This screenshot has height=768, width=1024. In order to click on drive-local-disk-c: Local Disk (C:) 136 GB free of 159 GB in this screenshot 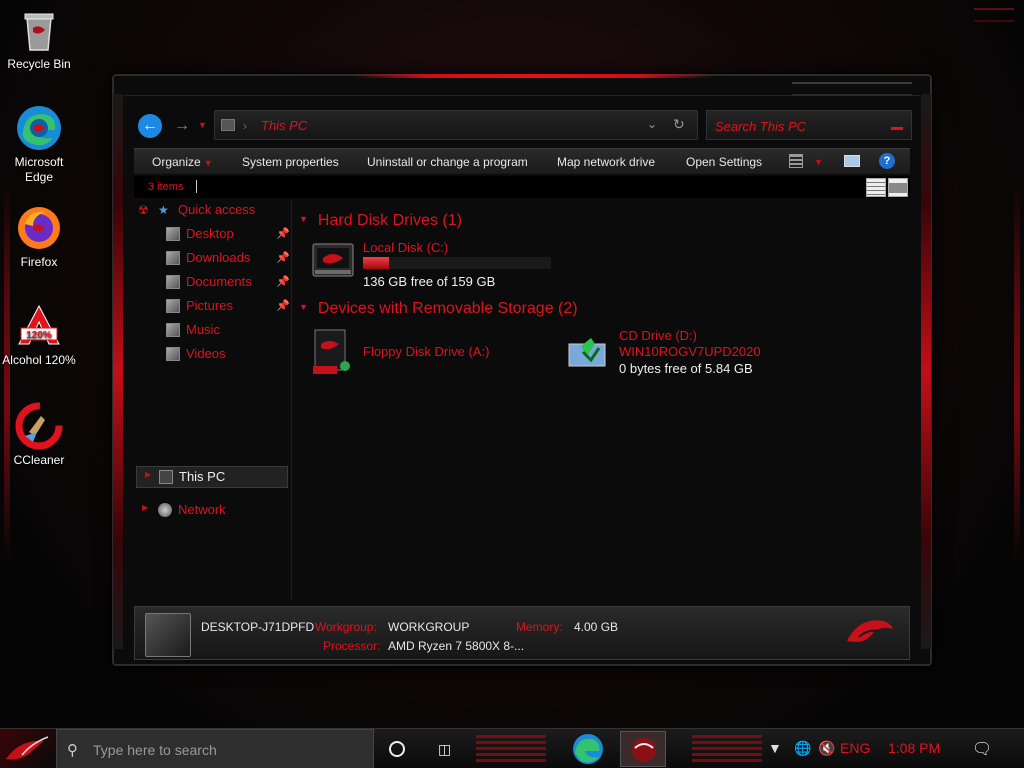, I will do `click(441, 265)`.